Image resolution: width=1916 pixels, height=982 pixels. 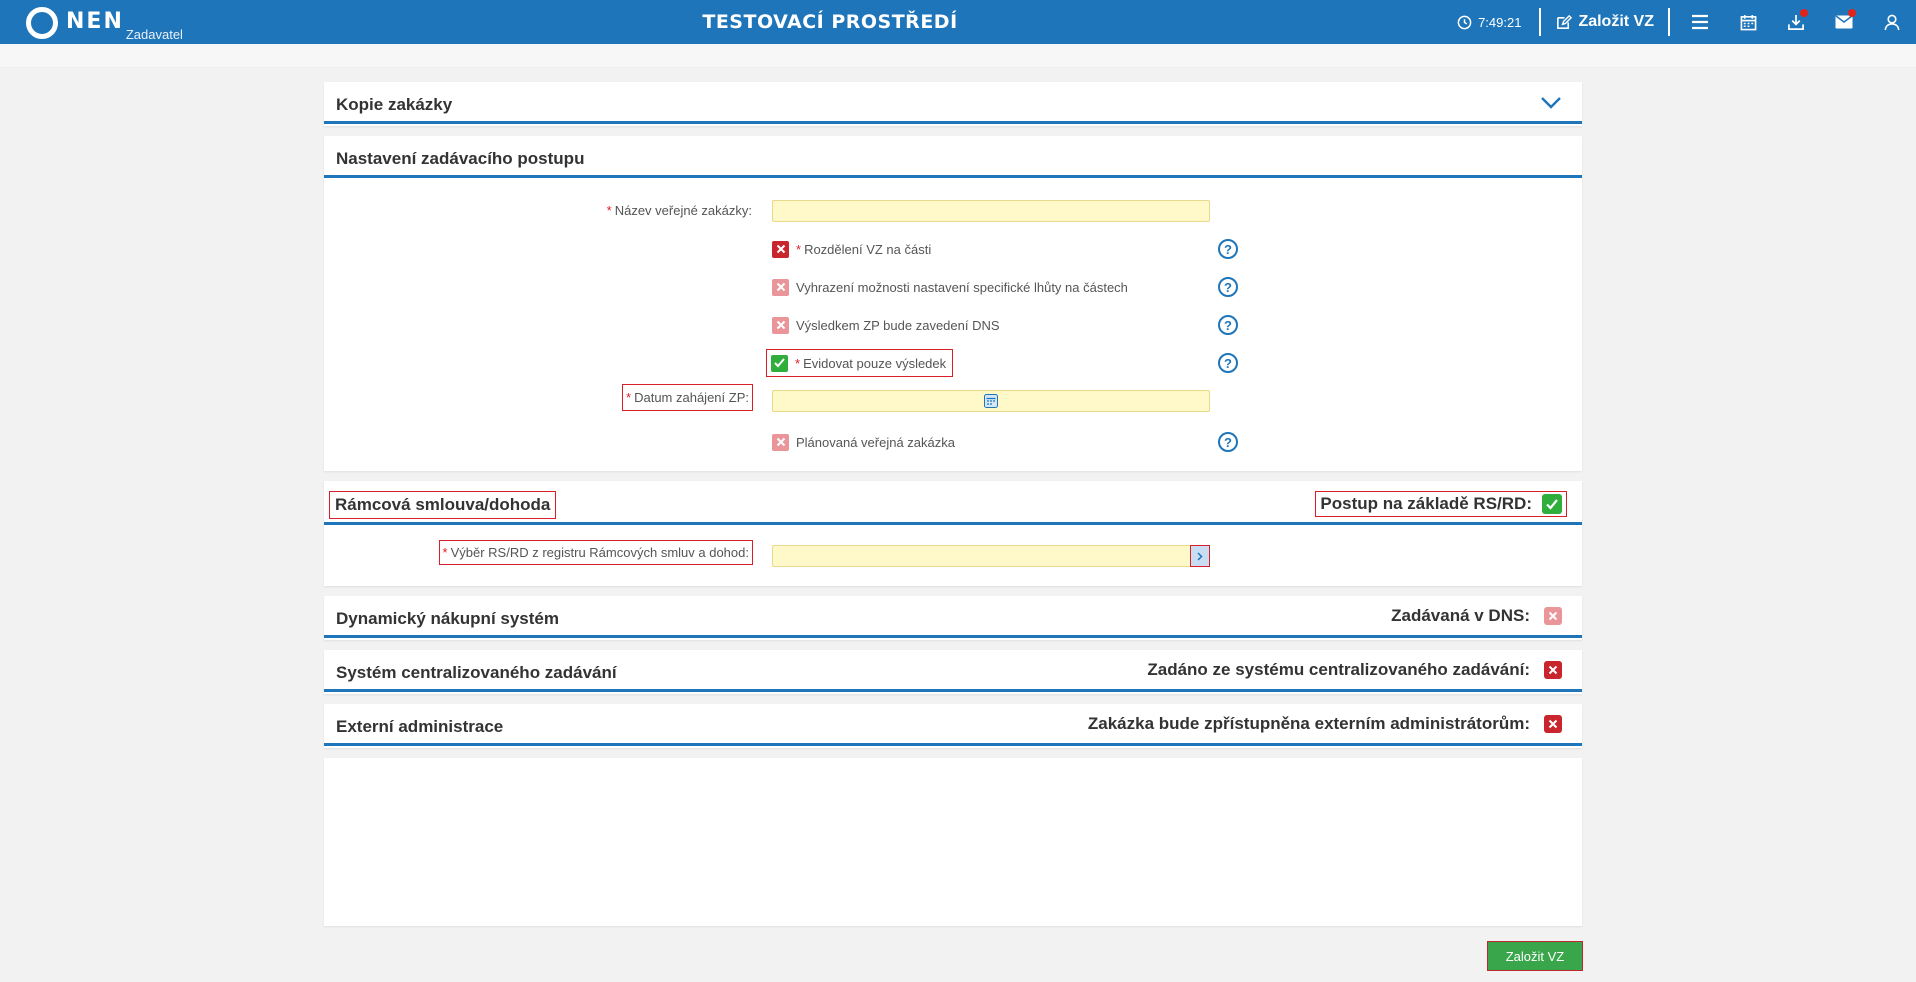 What do you see at coordinates (679, 210) in the screenshot?
I see `nazev-zakazky-label: * Název veřejné zakázky:` at bounding box center [679, 210].